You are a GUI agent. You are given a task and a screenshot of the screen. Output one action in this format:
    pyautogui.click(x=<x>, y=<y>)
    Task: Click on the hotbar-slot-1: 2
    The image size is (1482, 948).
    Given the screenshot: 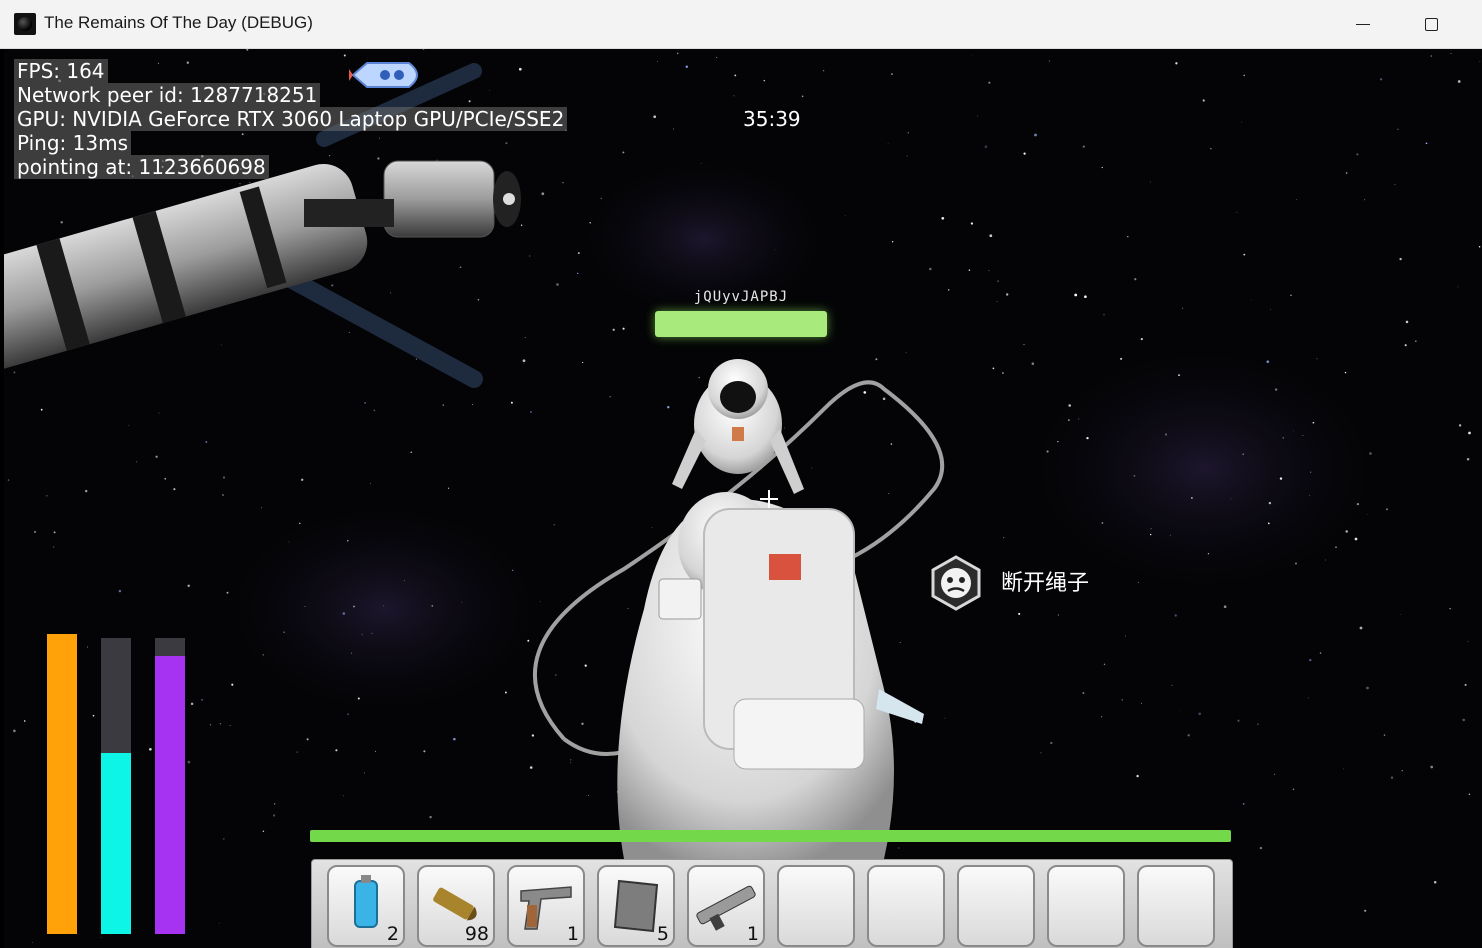 What is the action you would take?
    pyautogui.click(x=366, y=906)
    